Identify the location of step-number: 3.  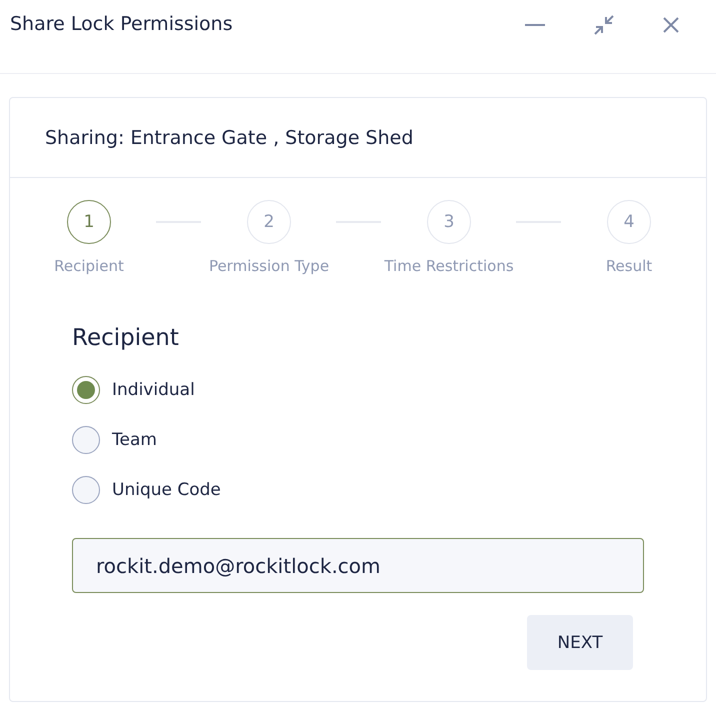
(449, 222).